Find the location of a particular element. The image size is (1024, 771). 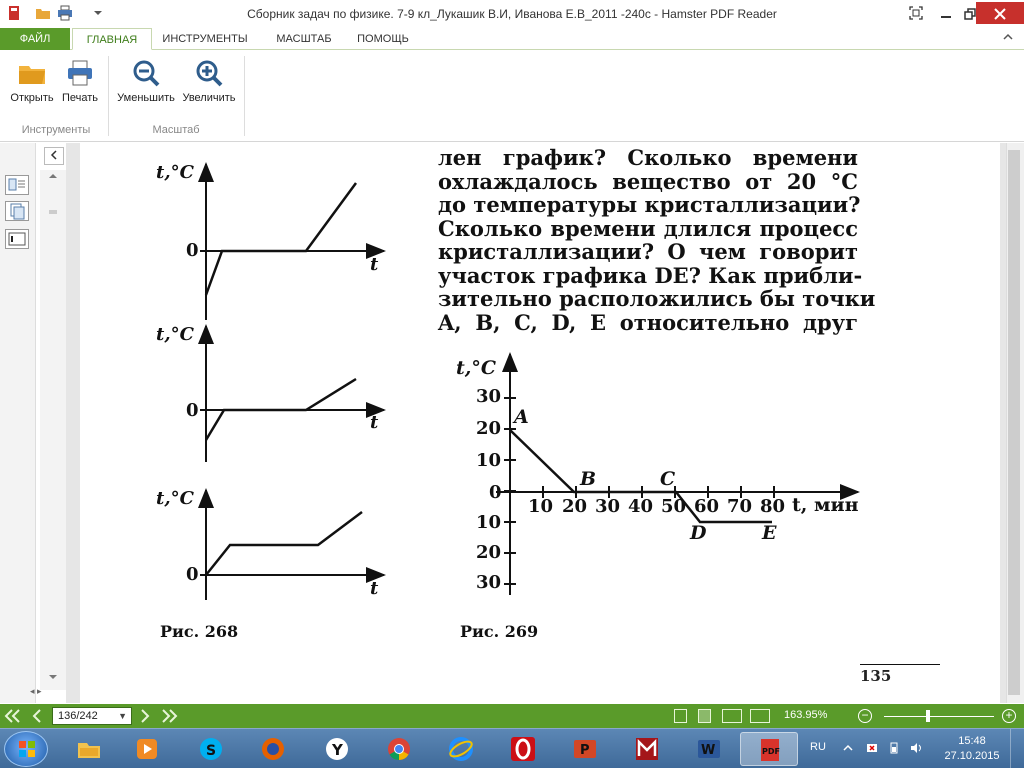

chevron-left-icon is located at coordinates (53, 155).